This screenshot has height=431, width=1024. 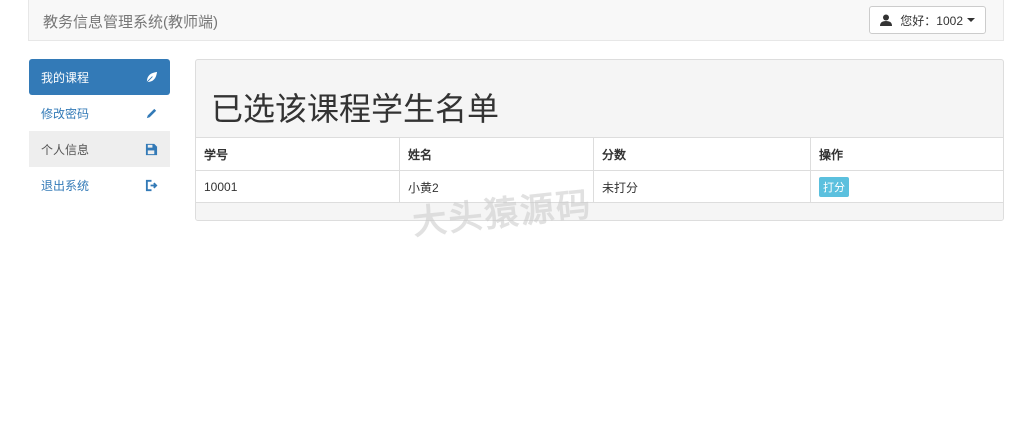 What do you see at coordinates (702, 186) in the screenshot?
I see `score-cell: 未打分` at bounding box center [702, 186].